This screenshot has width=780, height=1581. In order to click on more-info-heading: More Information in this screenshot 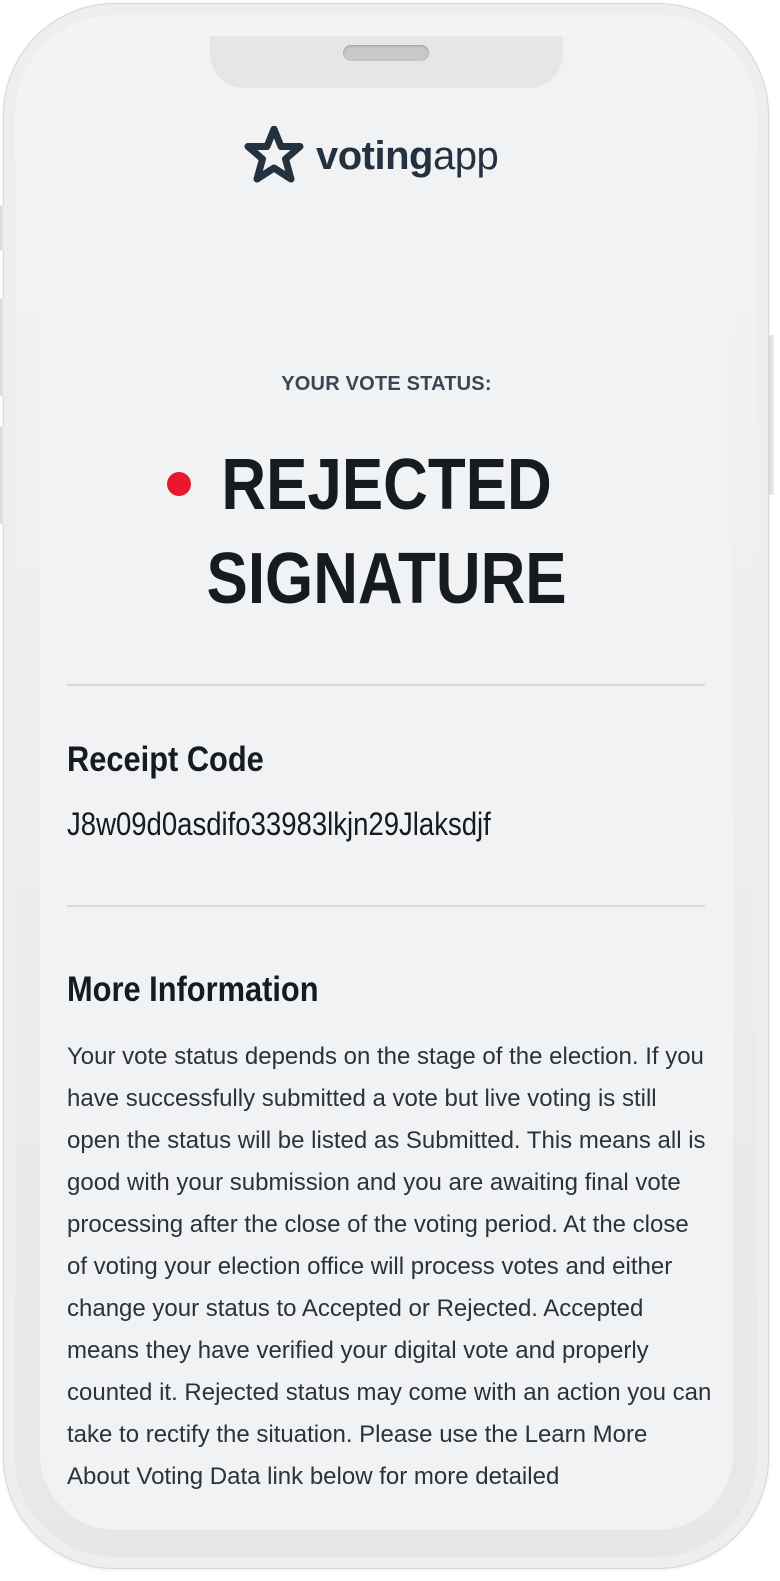, I will do `click(193, 989)`.